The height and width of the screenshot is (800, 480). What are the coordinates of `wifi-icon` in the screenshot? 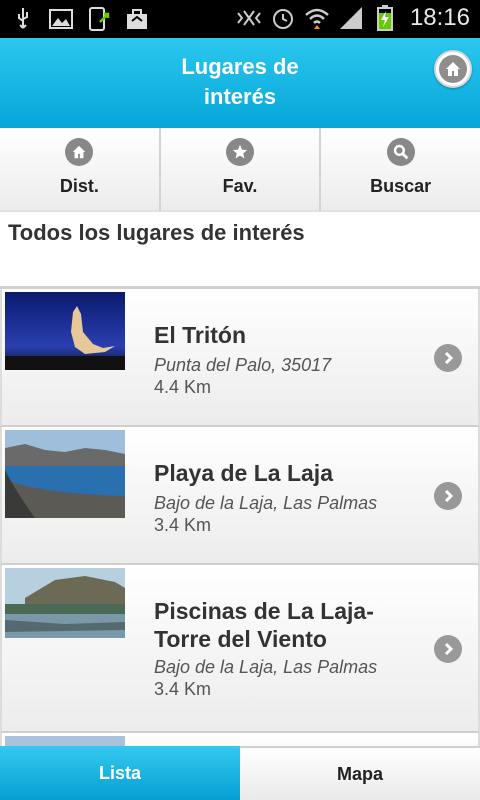 It's located at (317, 18).